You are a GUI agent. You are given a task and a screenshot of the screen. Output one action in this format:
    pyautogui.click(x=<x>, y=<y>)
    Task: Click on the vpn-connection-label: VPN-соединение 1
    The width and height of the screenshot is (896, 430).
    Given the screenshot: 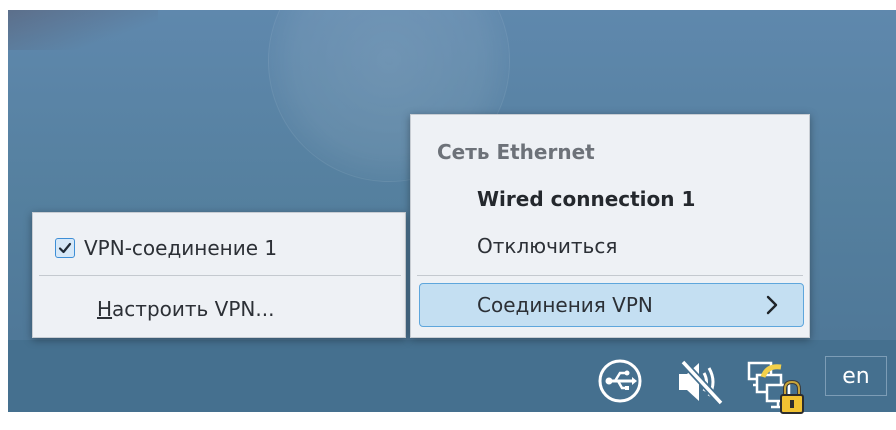 What is the action you would take?
    pyautogui.click(x=181, y=248)
    